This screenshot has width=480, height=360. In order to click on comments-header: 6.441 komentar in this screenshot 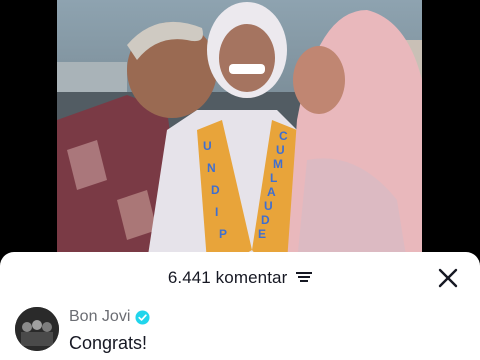, I will do `click(240, 277)`.